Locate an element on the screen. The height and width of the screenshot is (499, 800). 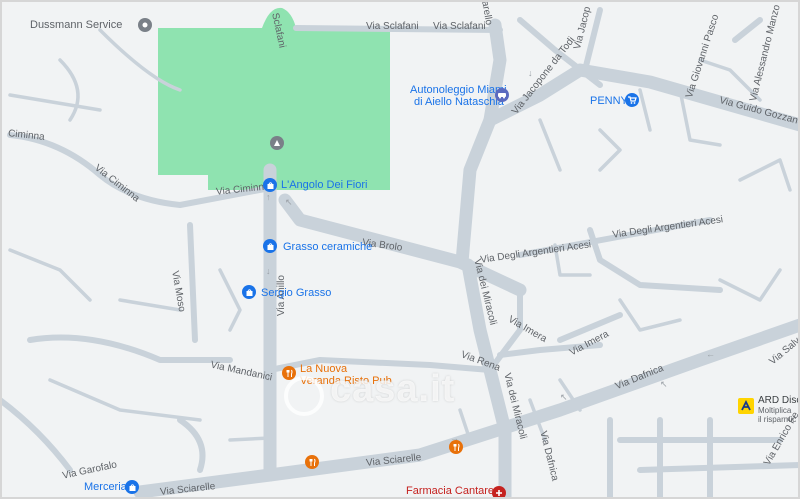
poi-merceria: Merceria is located at coordinates (105, 487).